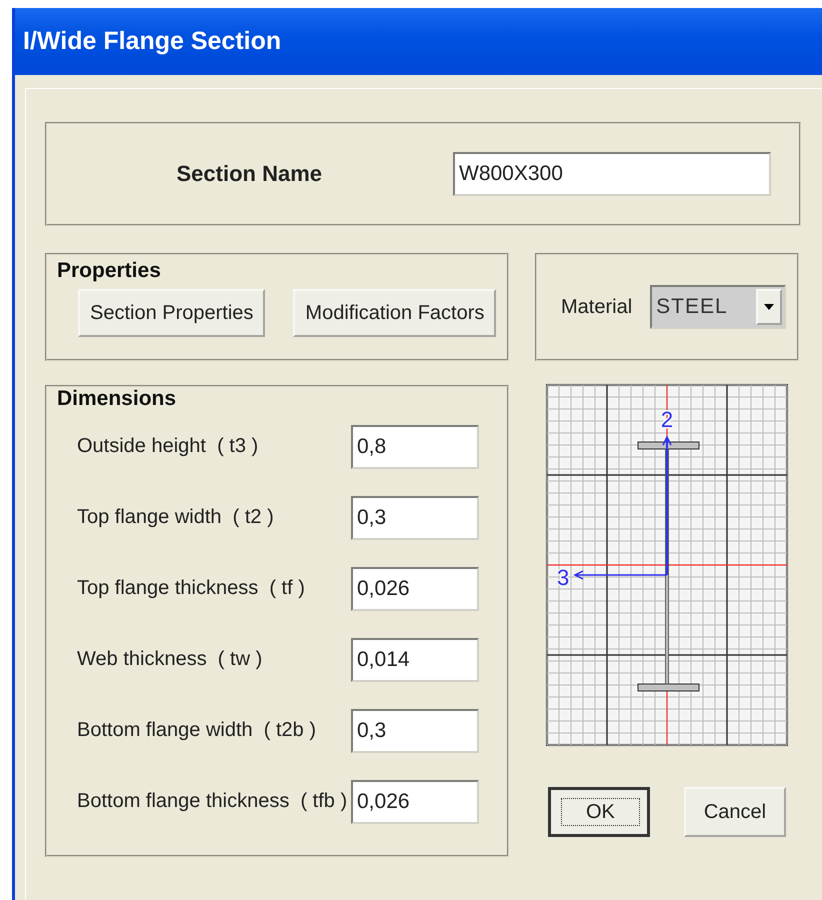 The height and width of the screenshot is (900, 822). I want to click on dimension-label: Top flange width ( t2 ), so click(175, 517).